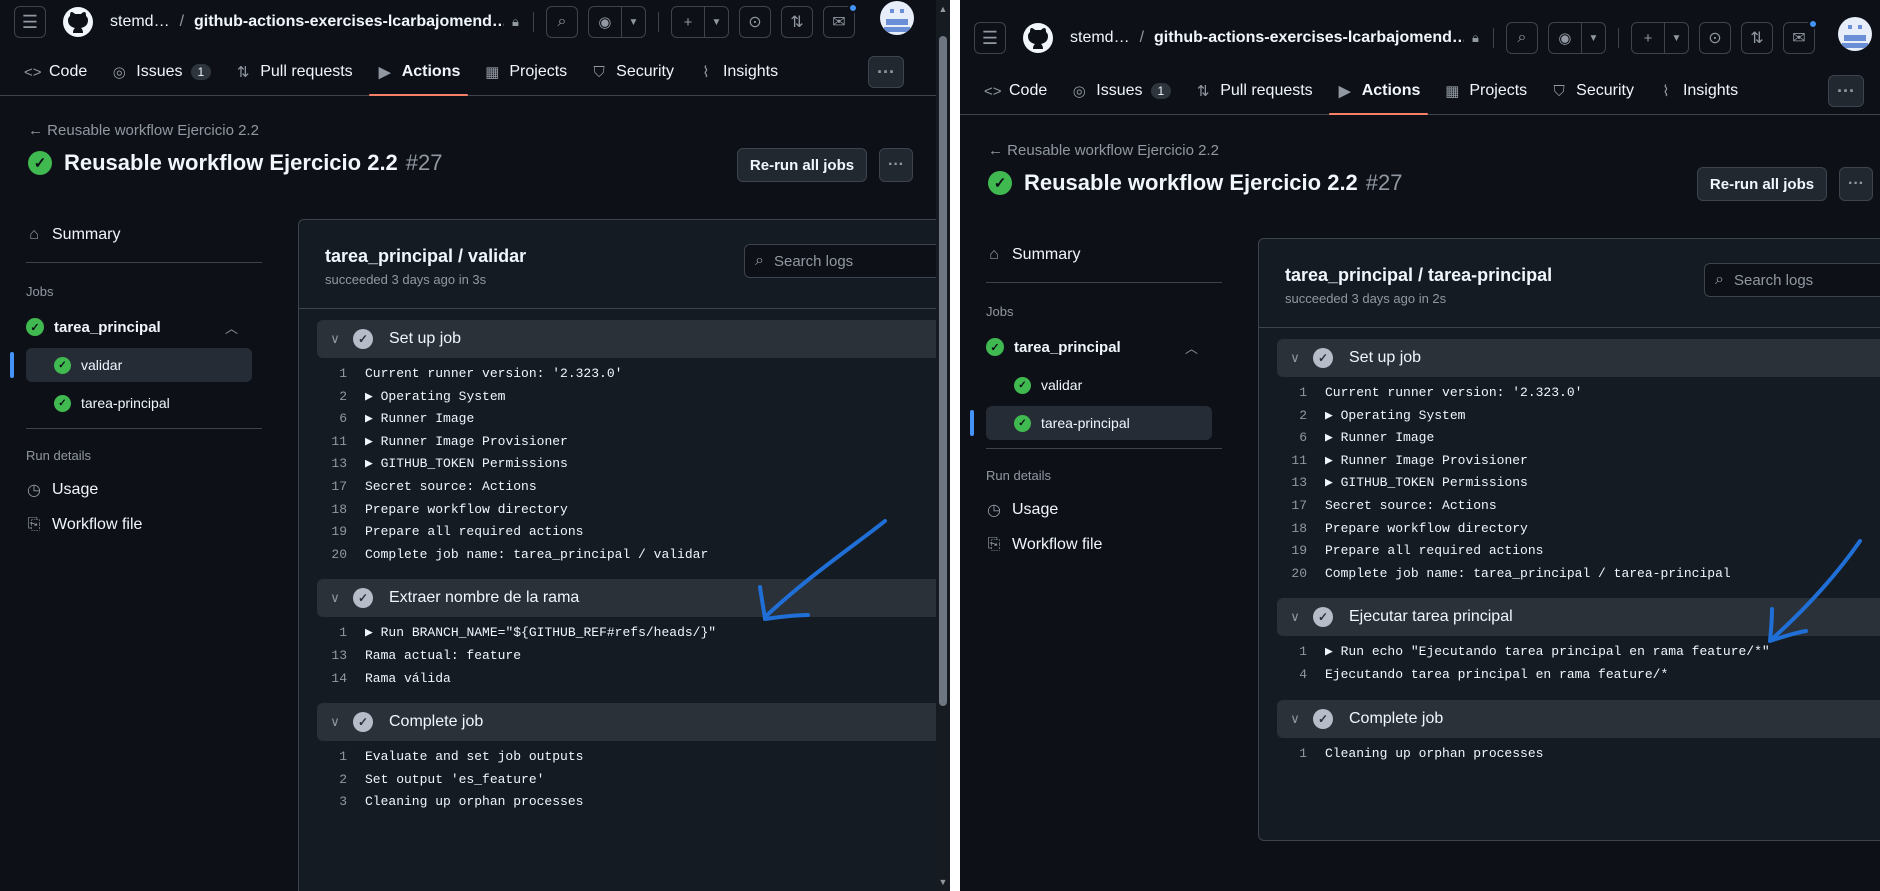 This screenshot has height=891, width=1880. Describe the element at coordinates (1576, 38) in the screenshot. I see `copilot-button: ◉ ▼` at that location.